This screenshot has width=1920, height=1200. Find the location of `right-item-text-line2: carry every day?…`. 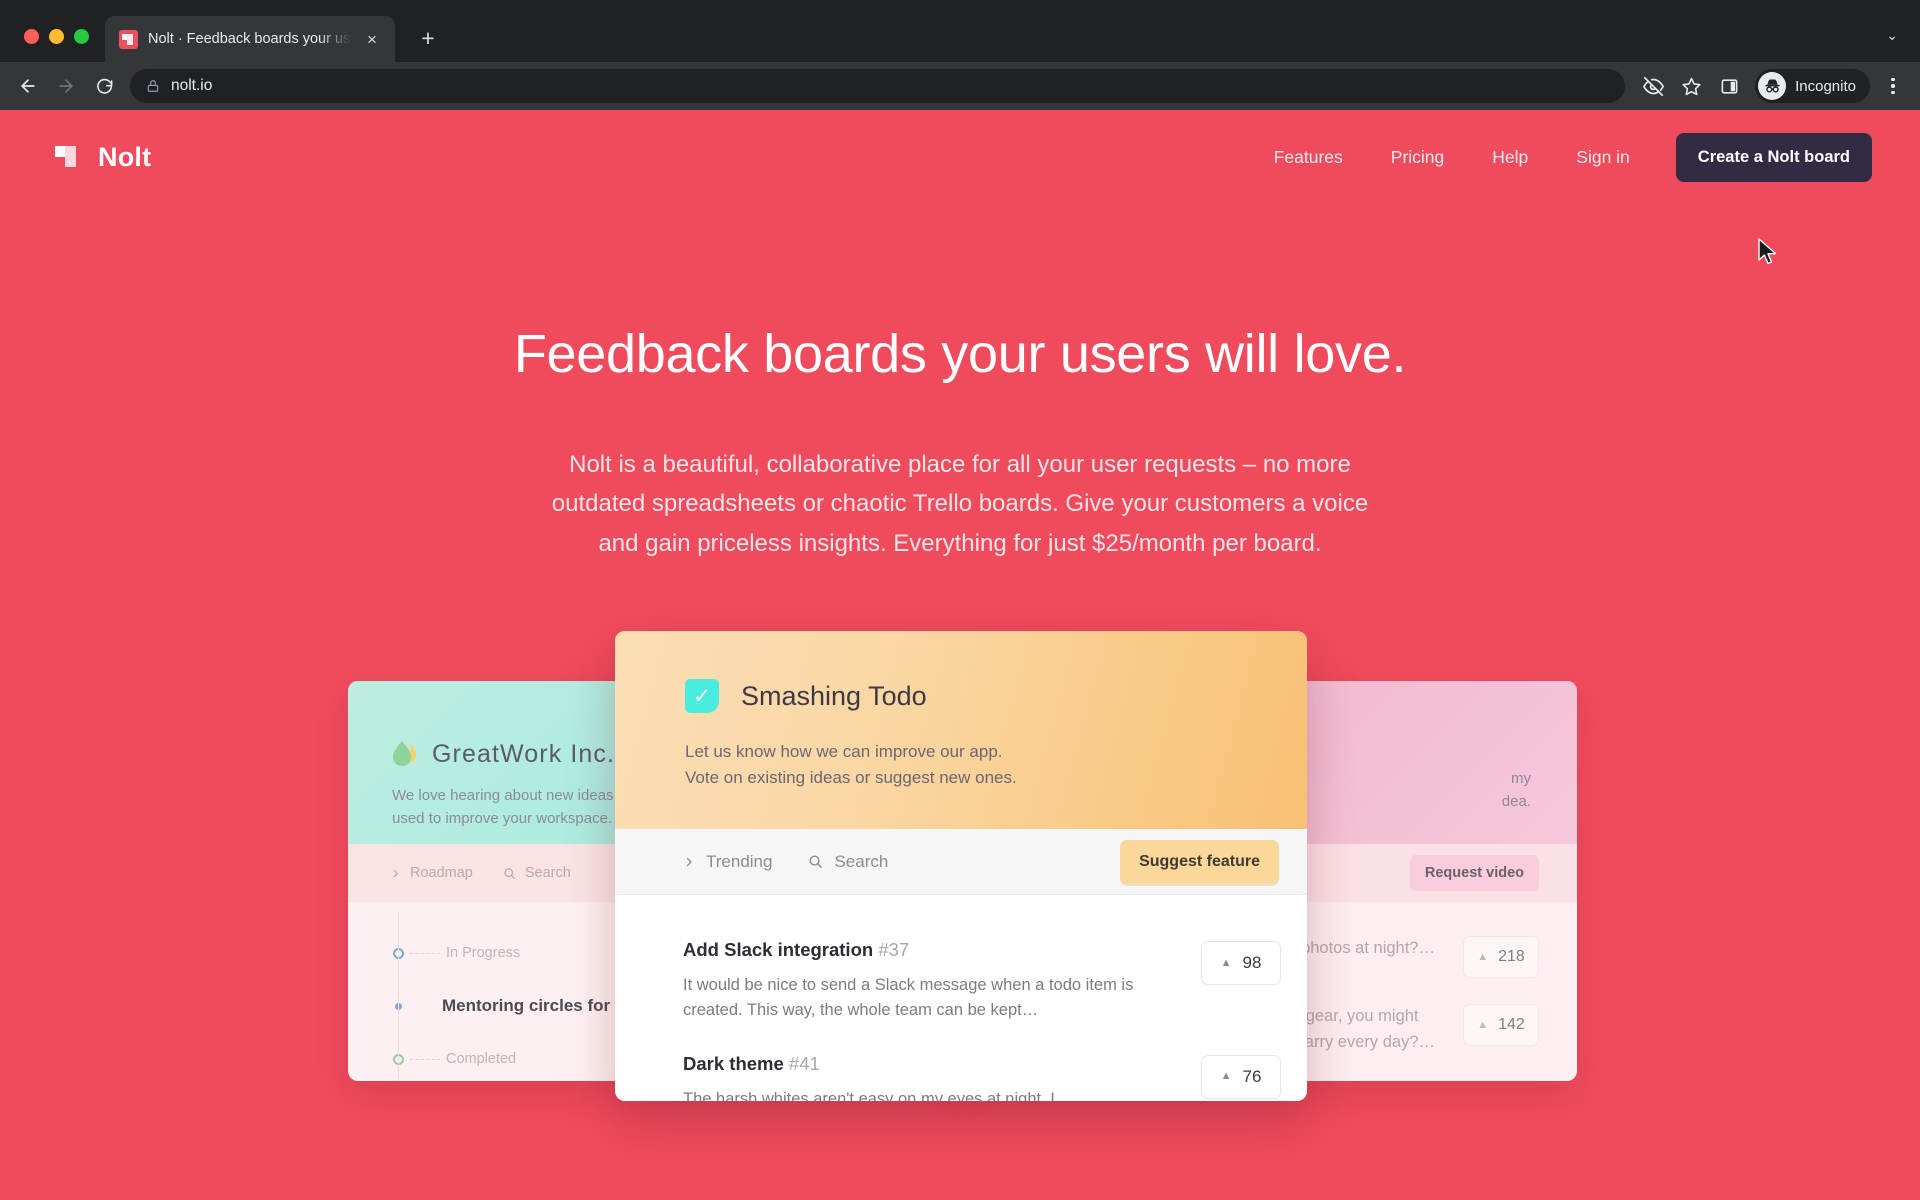

right-item-text-line2: carry every day?… is located at coordinates (1365, 1041).